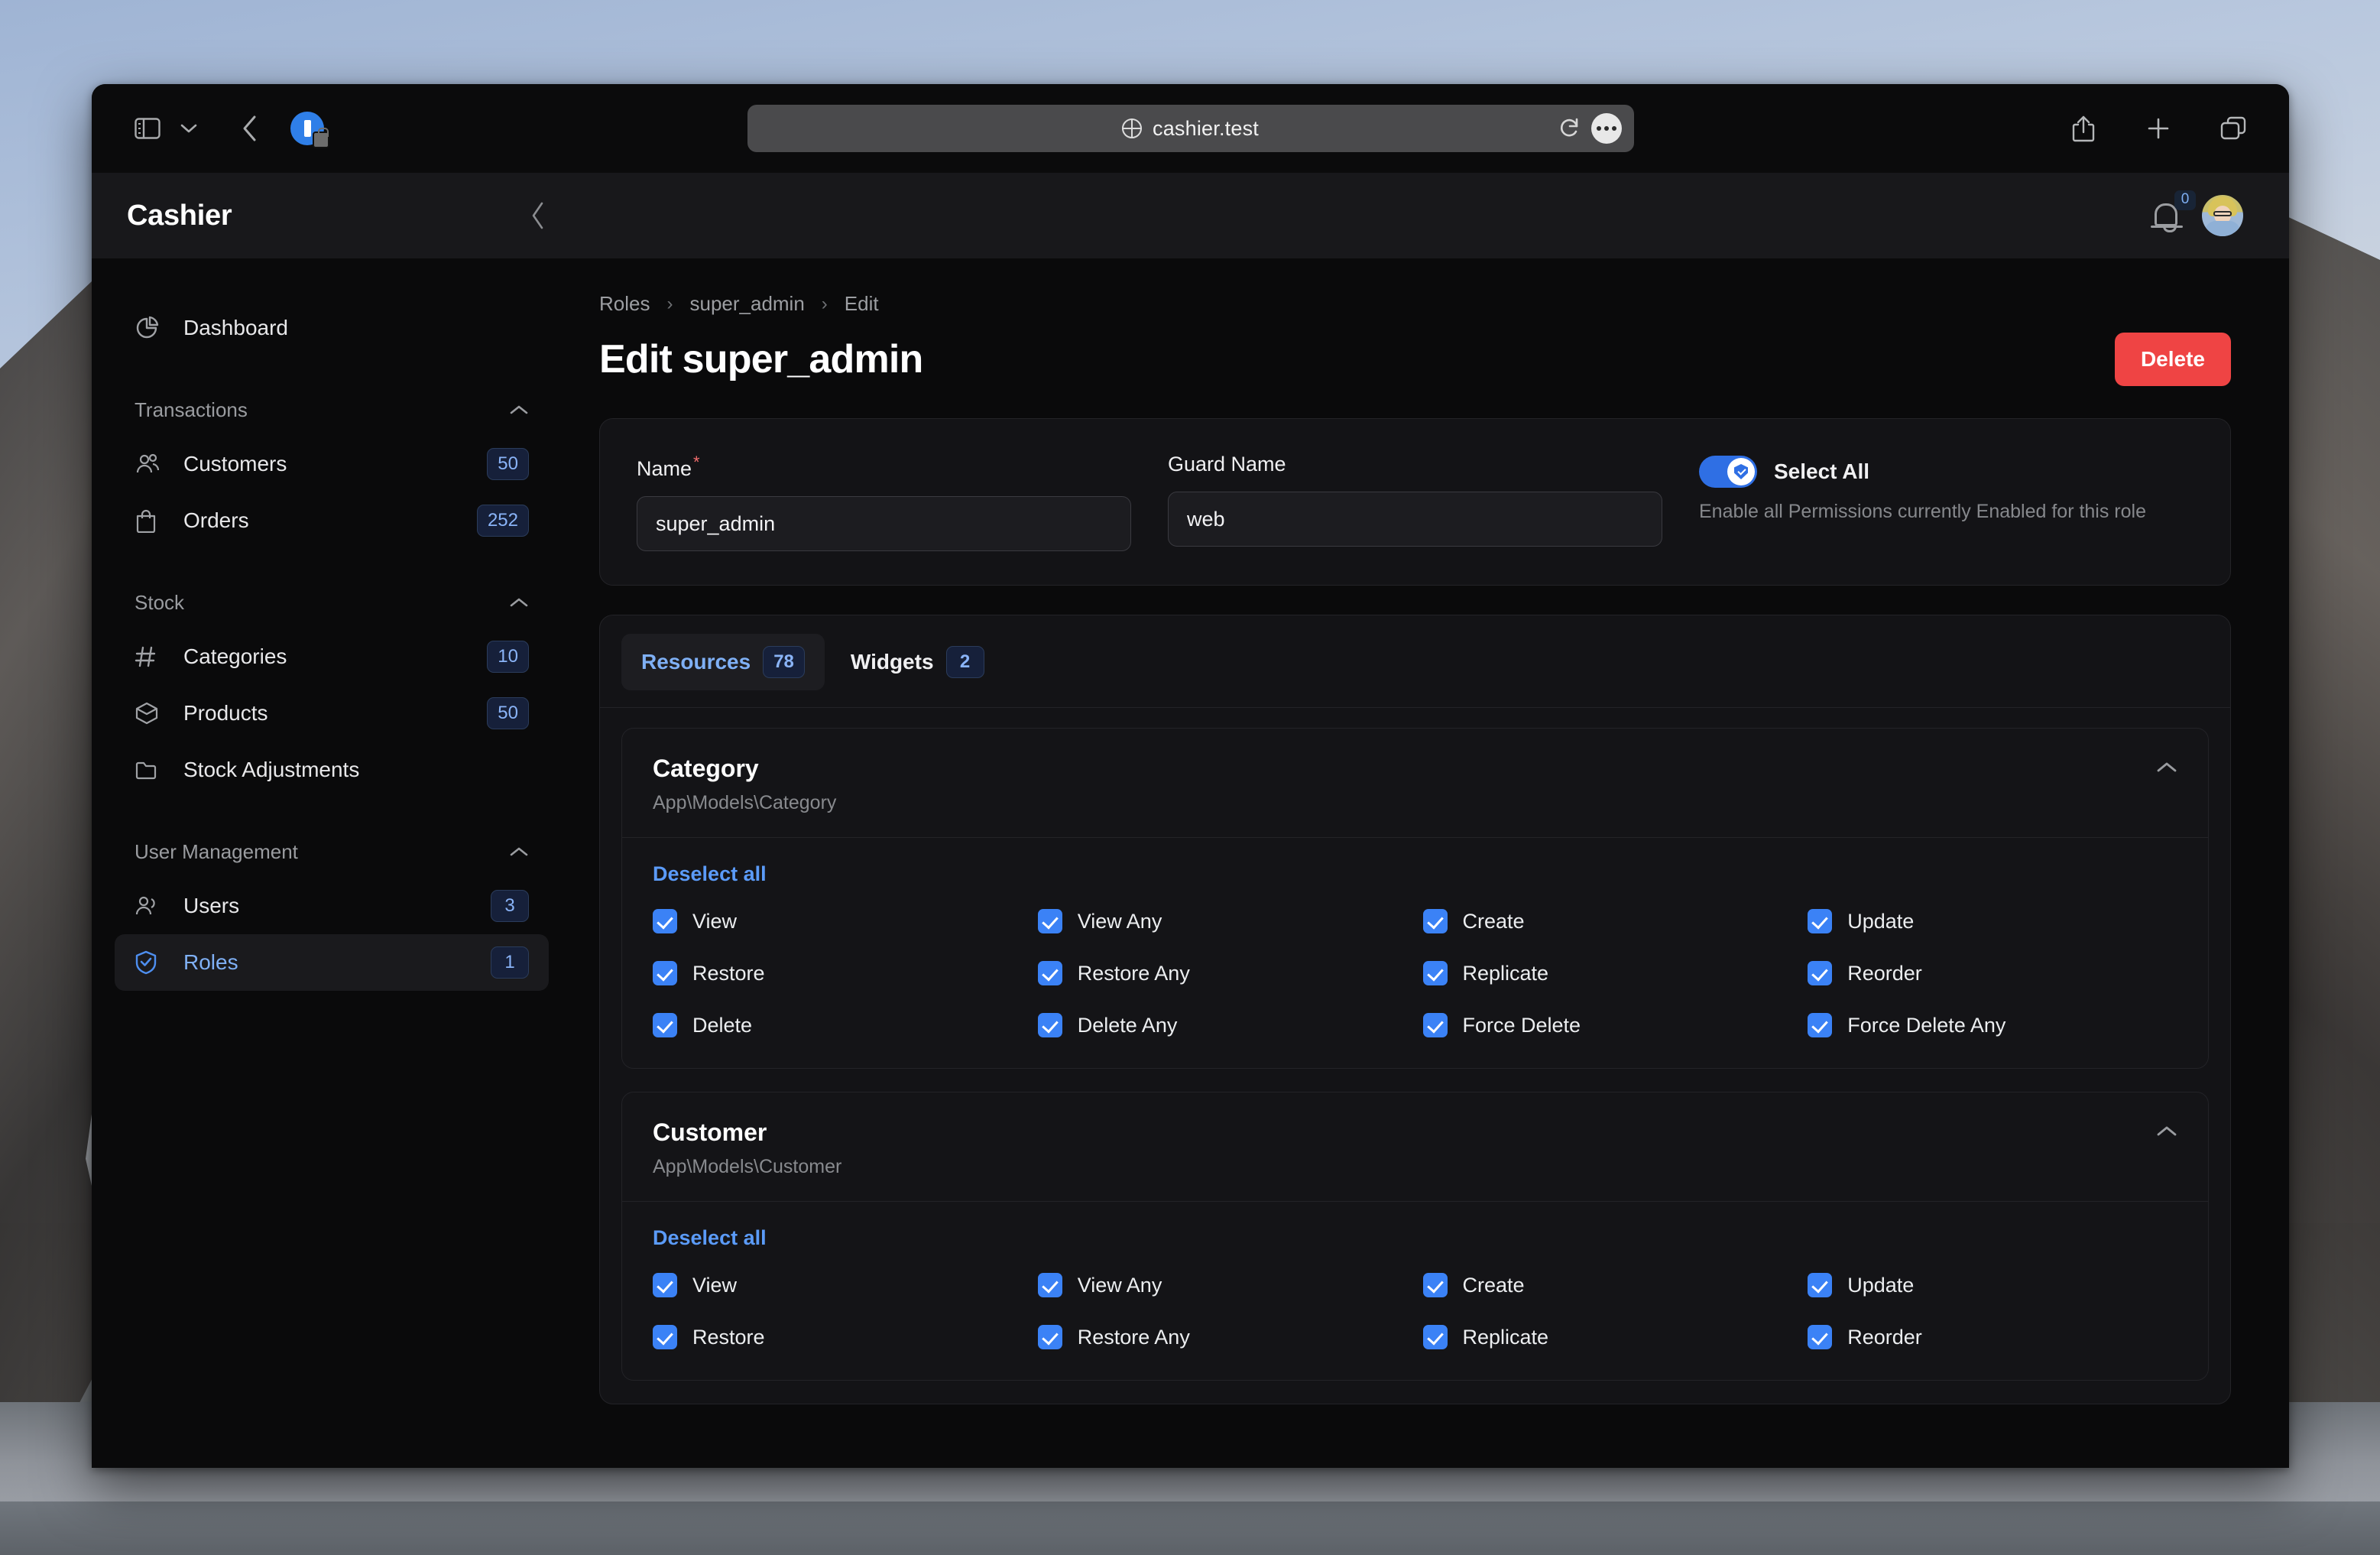 This screenshot has height=1555, width=2380. Describe the element at coordinates (2233, 128) in the screenshot. I see `tabs-icon` at that location.